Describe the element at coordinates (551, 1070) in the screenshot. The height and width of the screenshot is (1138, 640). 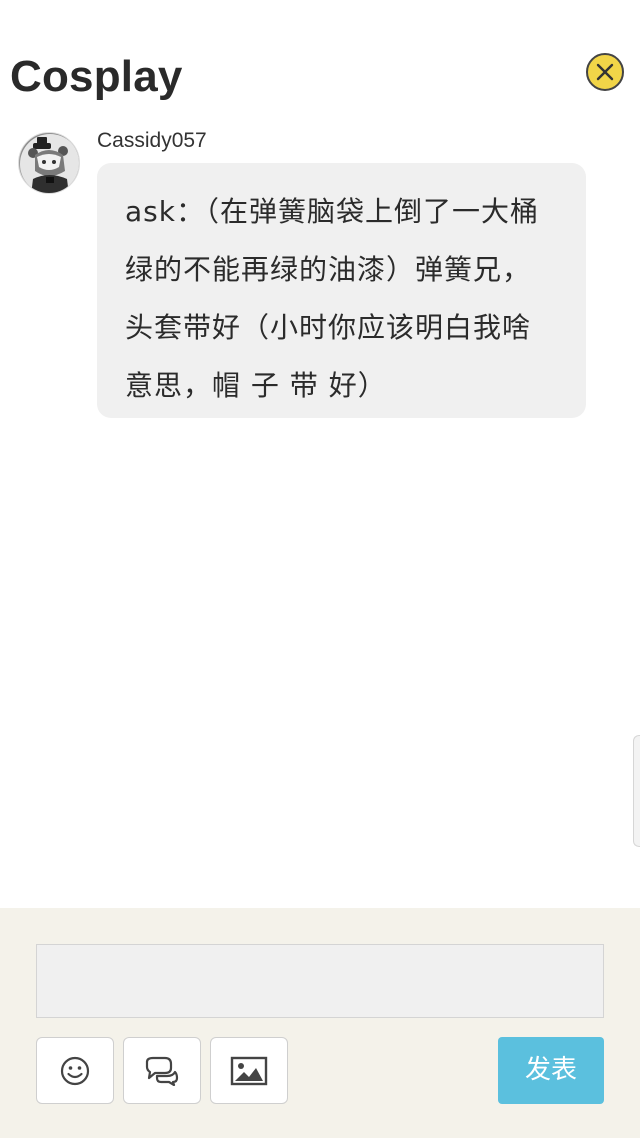
I see `submit-button: 发表` at that location.